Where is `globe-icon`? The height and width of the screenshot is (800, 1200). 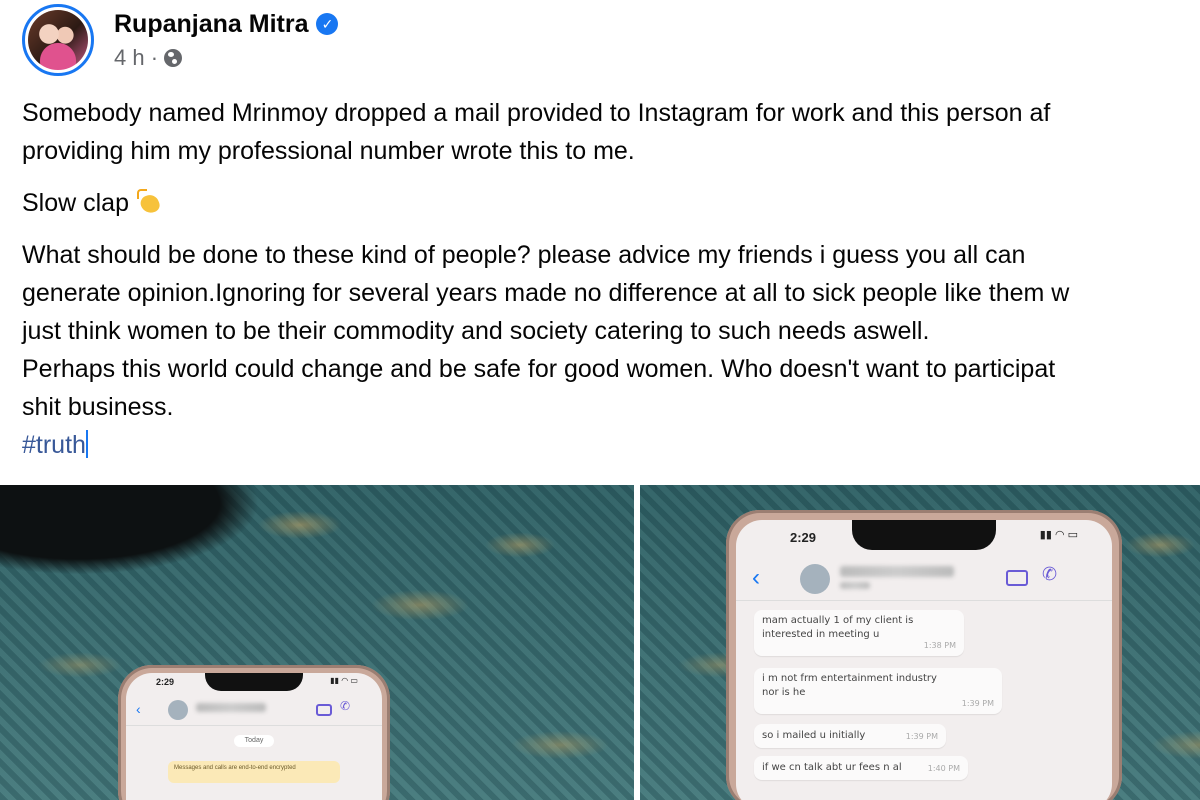 globe-icon is located at coordinates (173, 57).